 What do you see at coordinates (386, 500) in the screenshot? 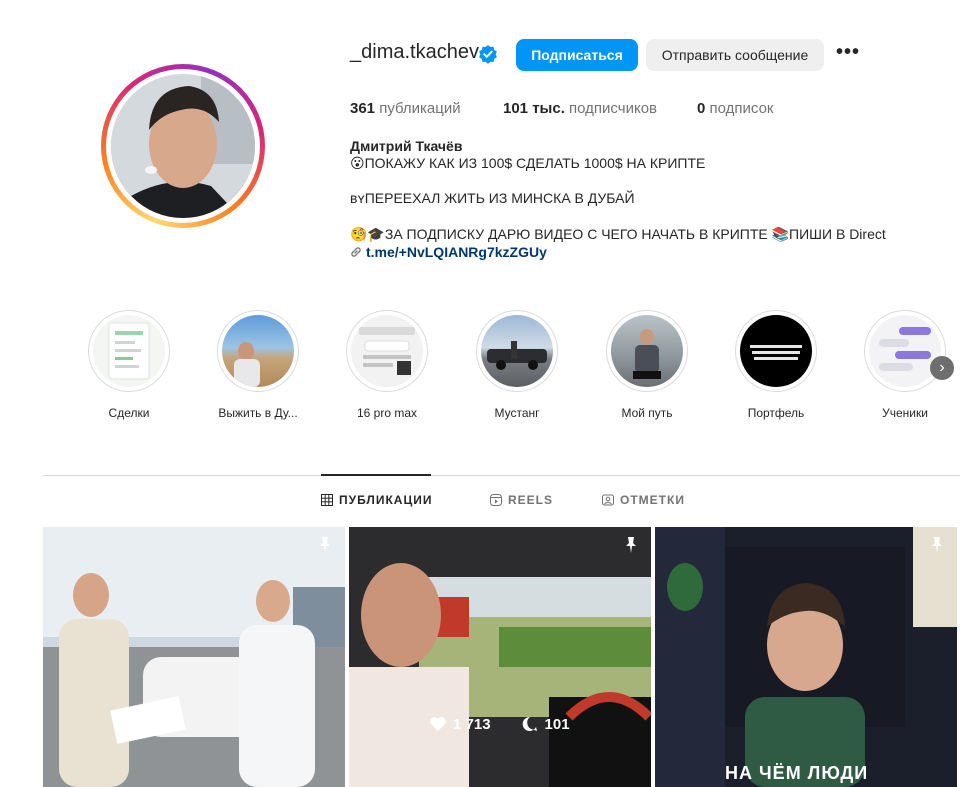
I see `tab-label: ПУБЛИКАЦИИ` at bounding box center [386, 500].